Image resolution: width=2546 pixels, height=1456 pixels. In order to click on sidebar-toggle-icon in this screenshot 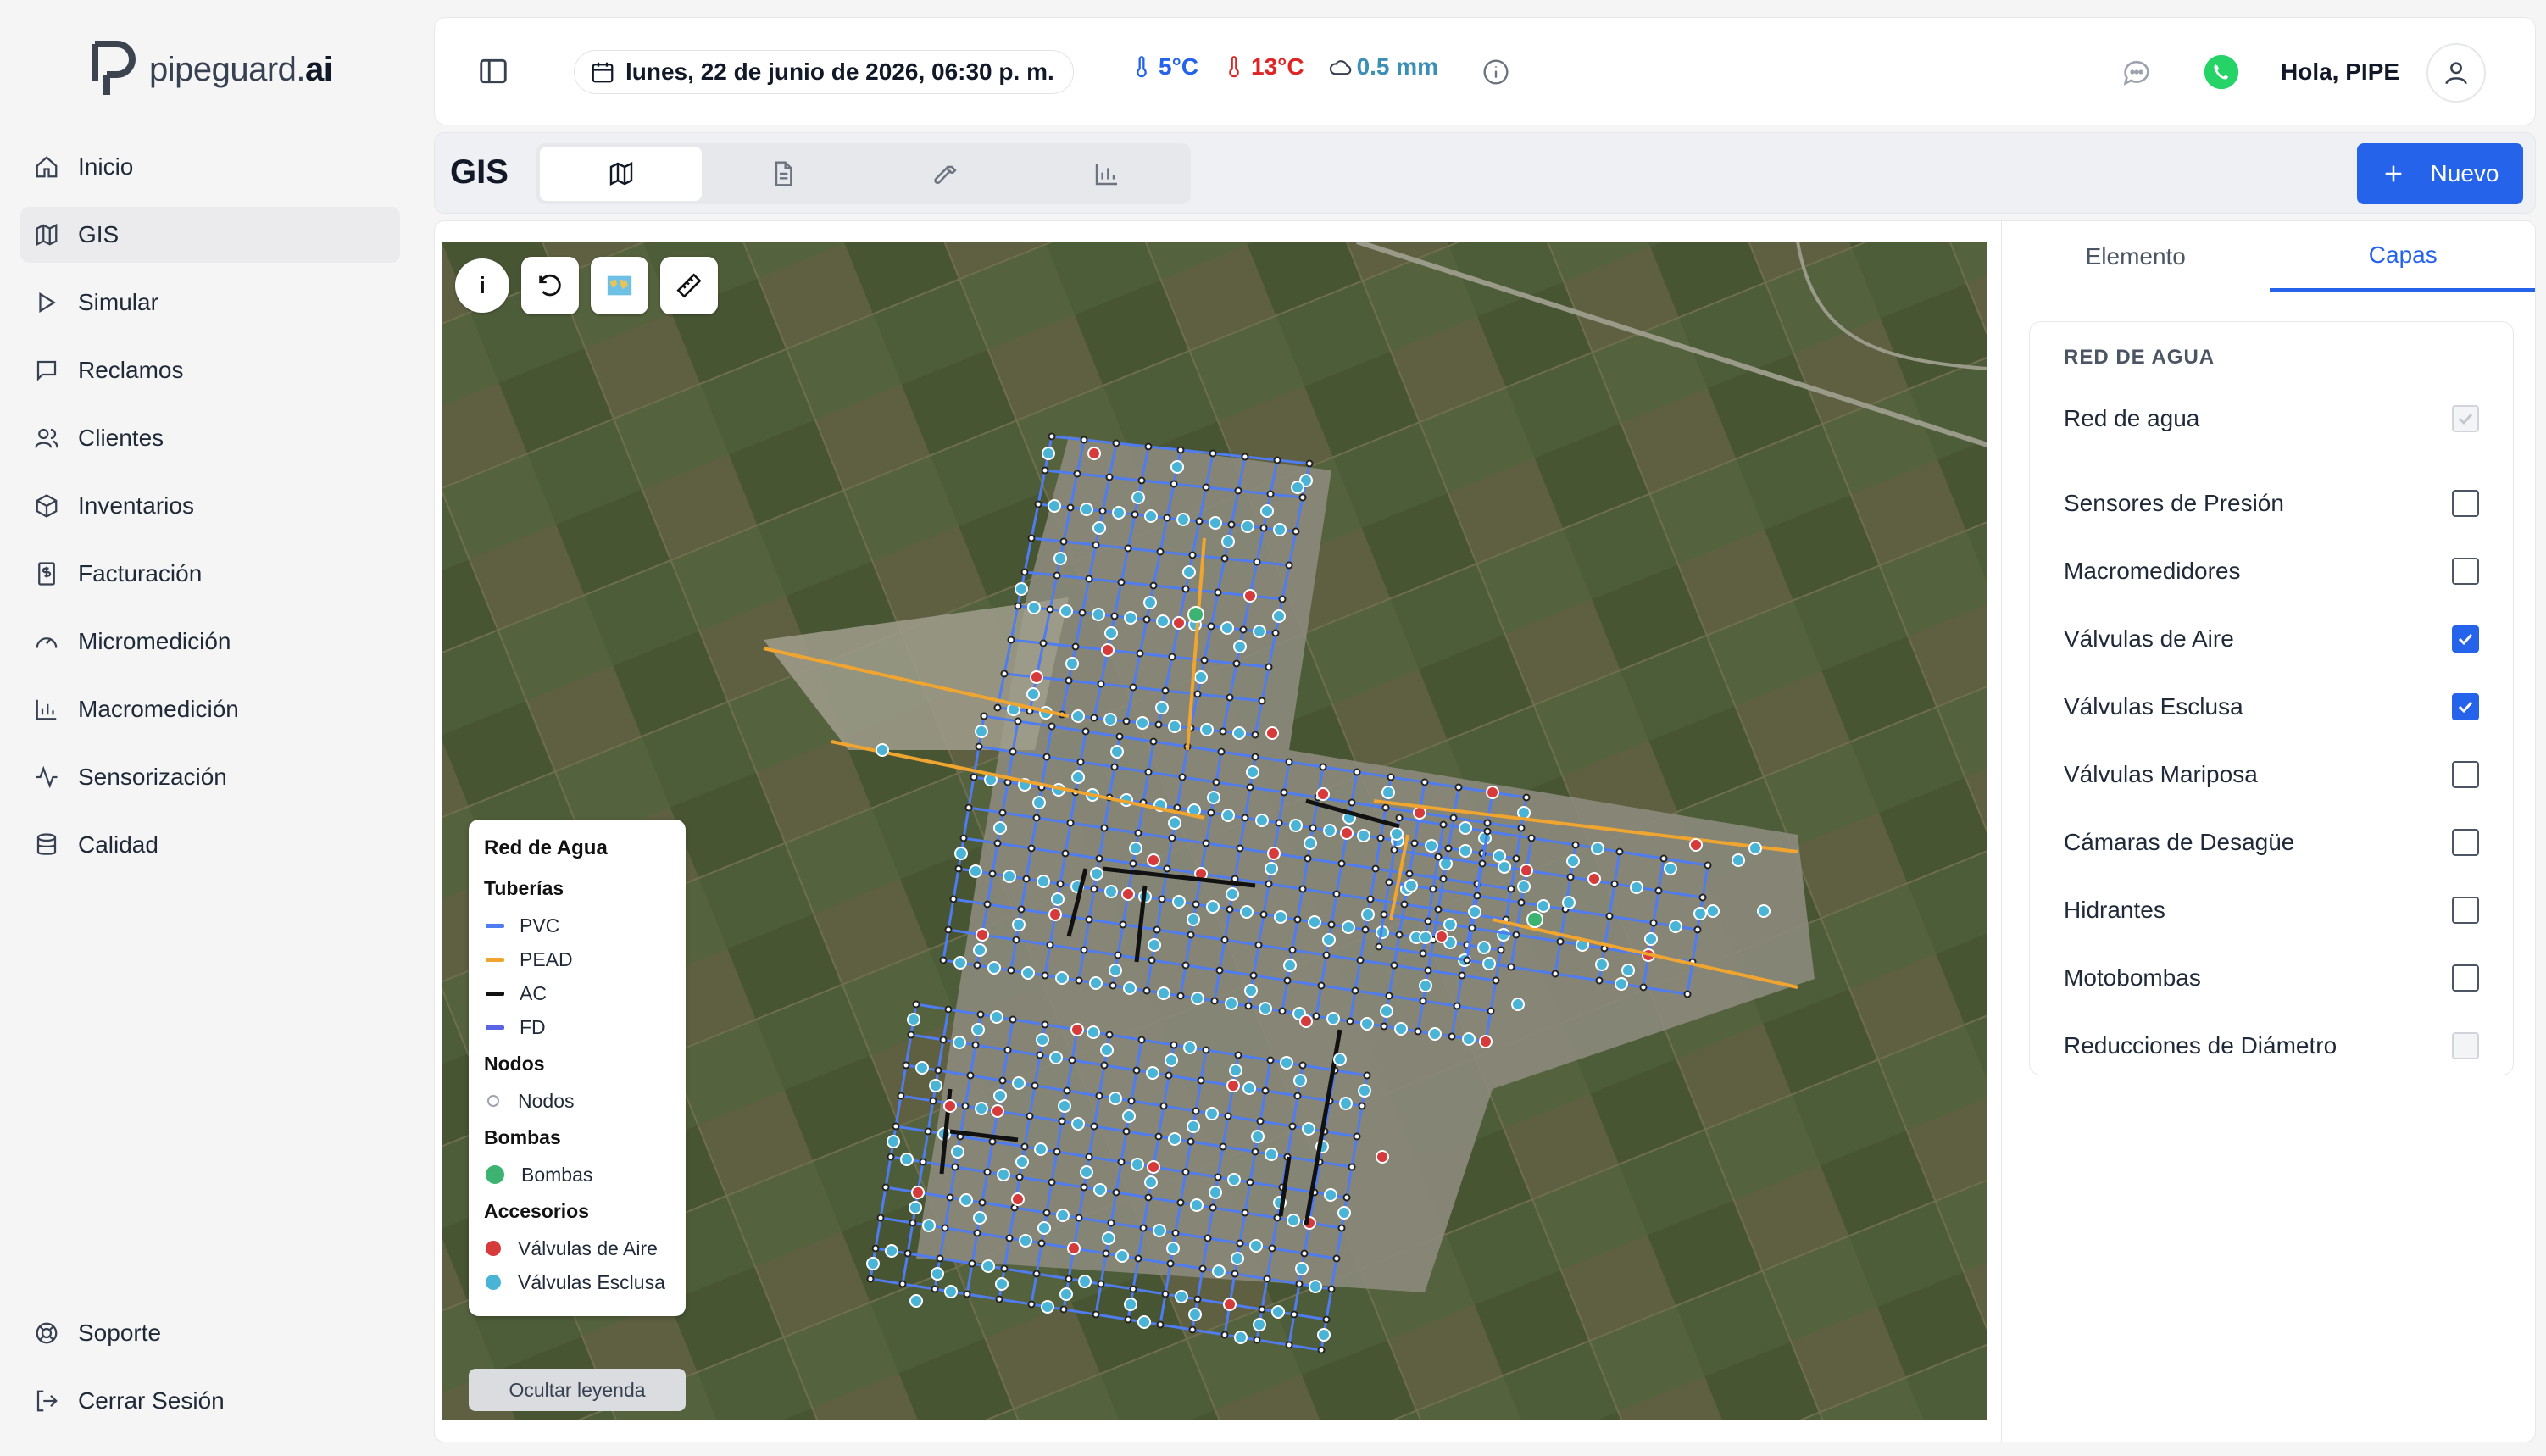, I will do `click(493, 71)`.